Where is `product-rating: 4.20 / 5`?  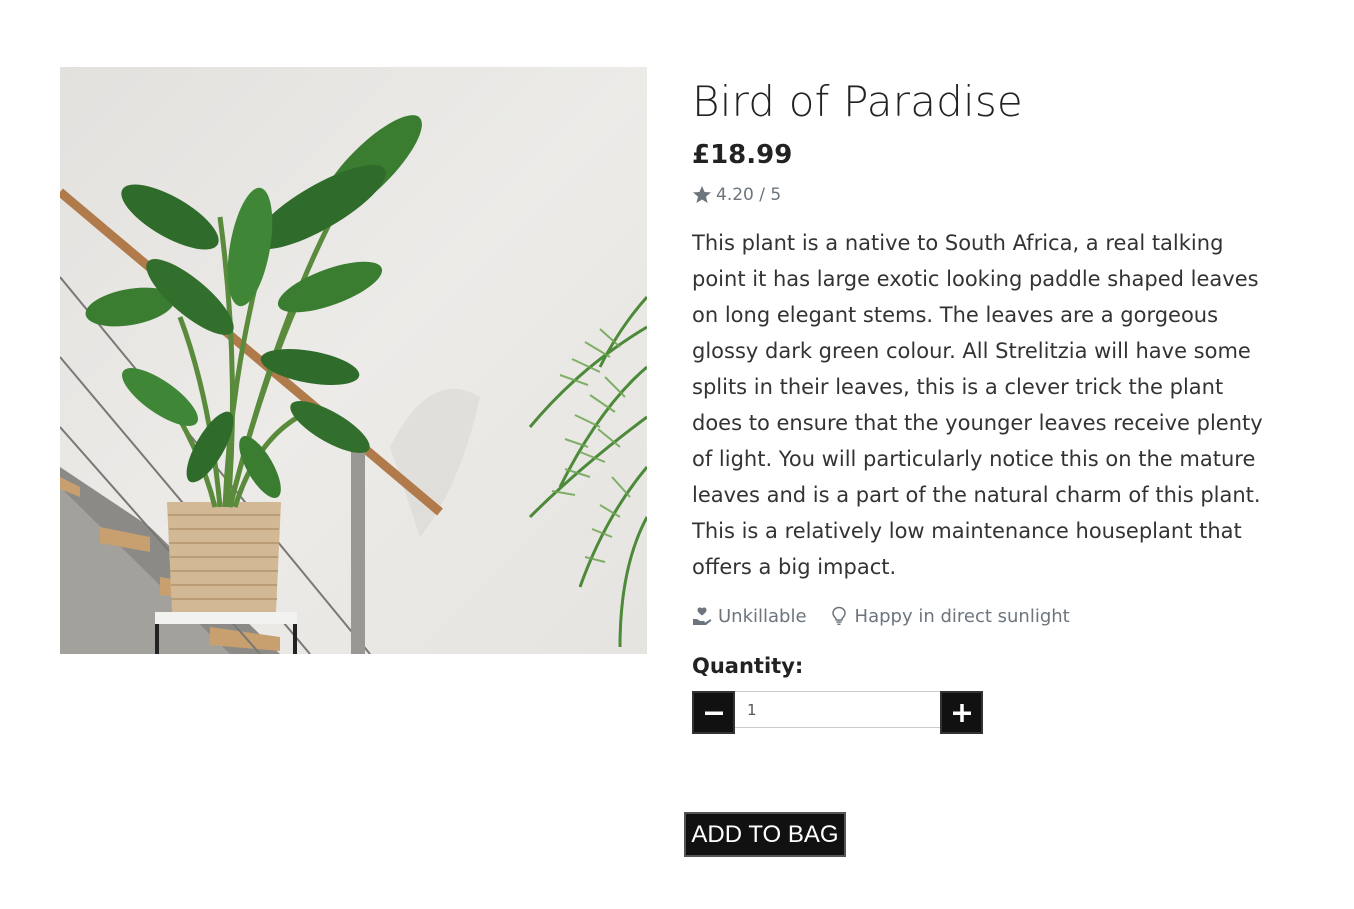
product-rating: 4.20 / 5 is located at coordinates (992, 195).